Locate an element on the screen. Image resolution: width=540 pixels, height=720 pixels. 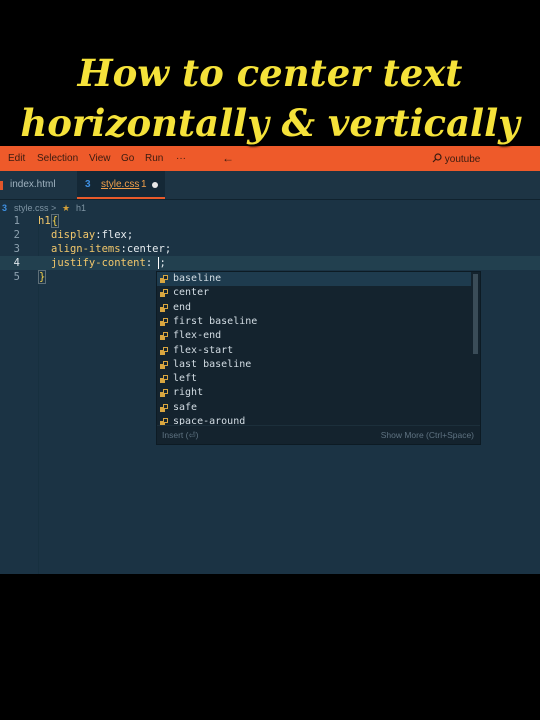
tab-style-css: 3 style.css 1 is located at coordinates (121, 185).